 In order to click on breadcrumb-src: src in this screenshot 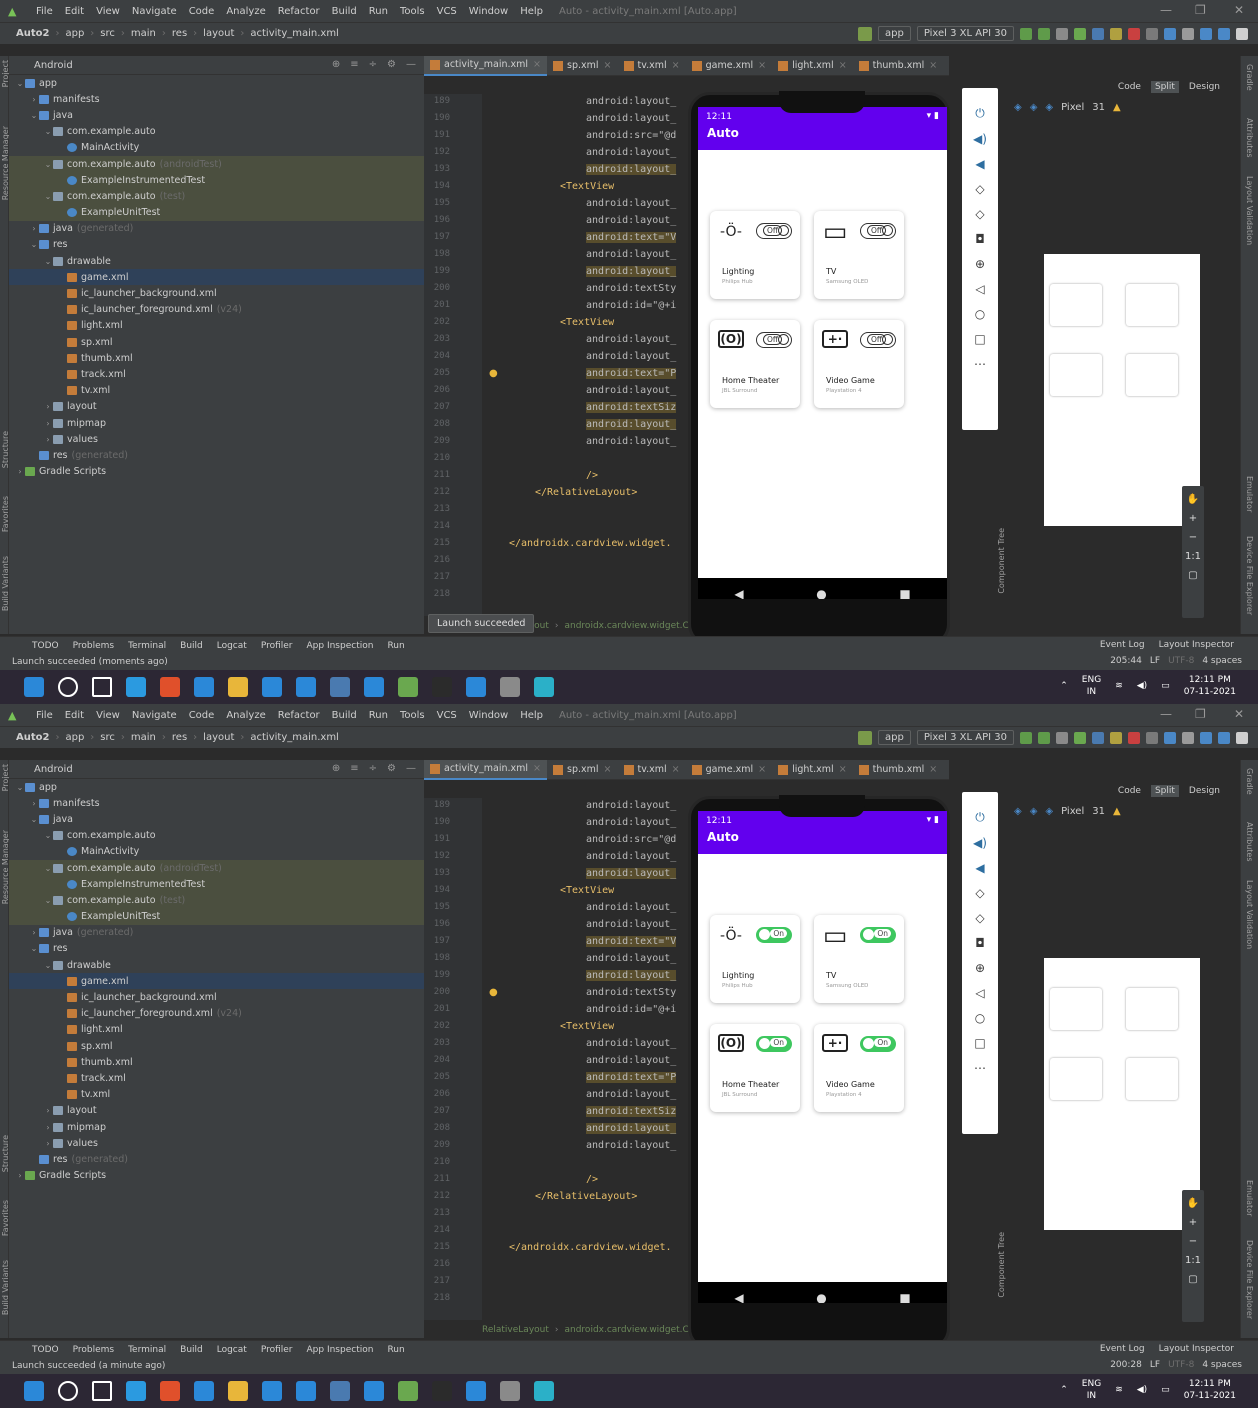, I will do `click(107, 737)`.